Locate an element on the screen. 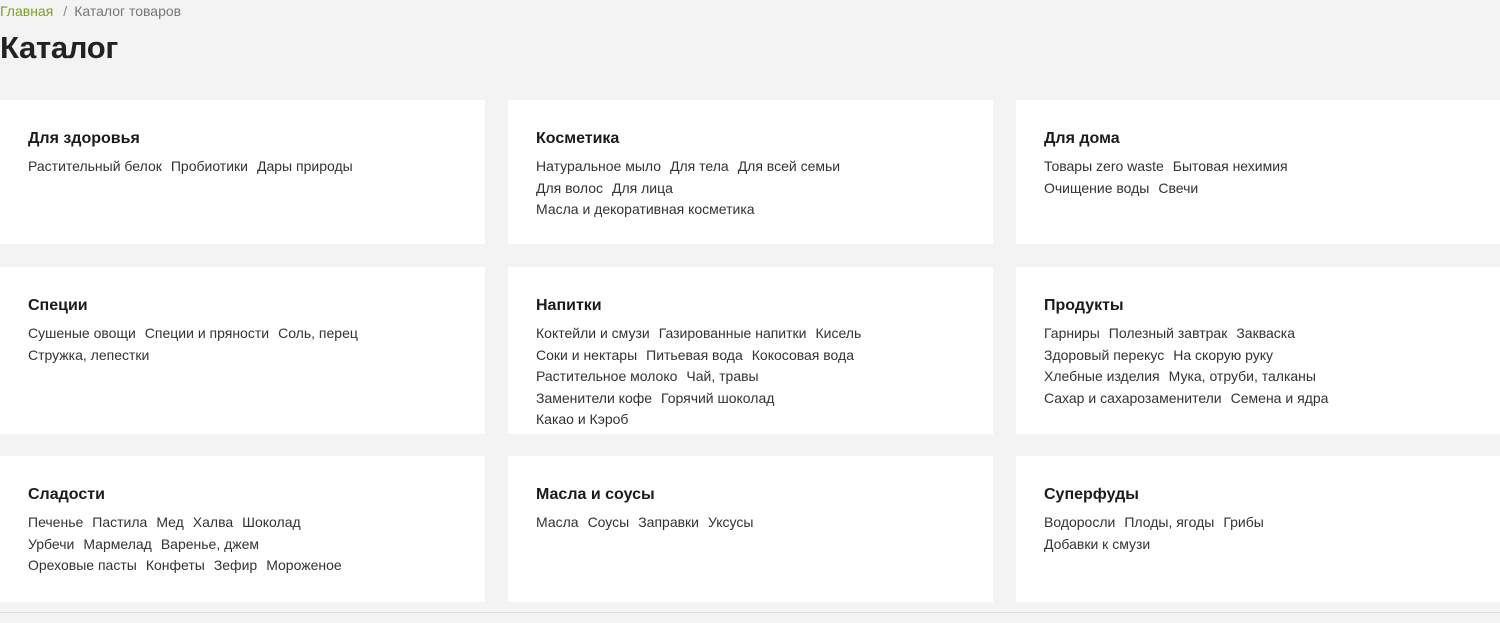  category-title: Напитки is located at coordinates (764, 306).